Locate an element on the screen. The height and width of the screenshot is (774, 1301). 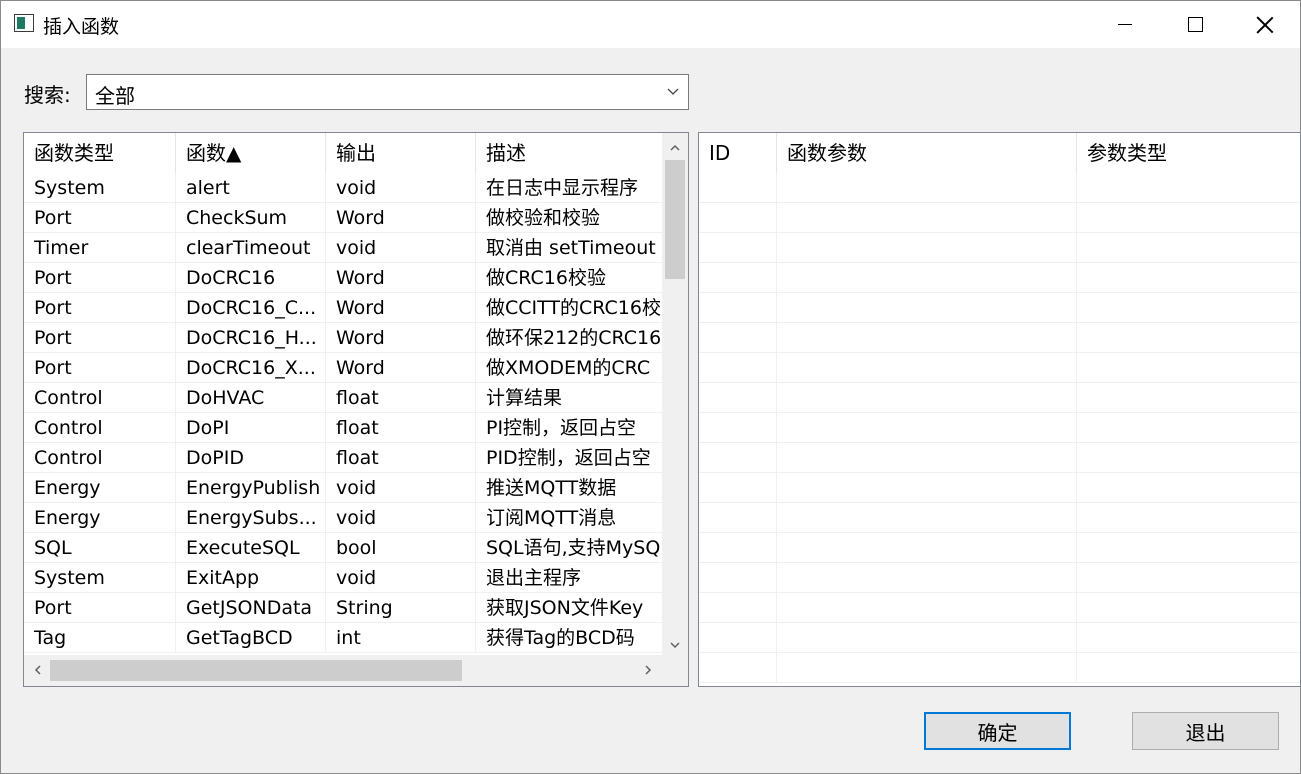
horizontal-scroll-thumb is located at coordinates (256, 670).